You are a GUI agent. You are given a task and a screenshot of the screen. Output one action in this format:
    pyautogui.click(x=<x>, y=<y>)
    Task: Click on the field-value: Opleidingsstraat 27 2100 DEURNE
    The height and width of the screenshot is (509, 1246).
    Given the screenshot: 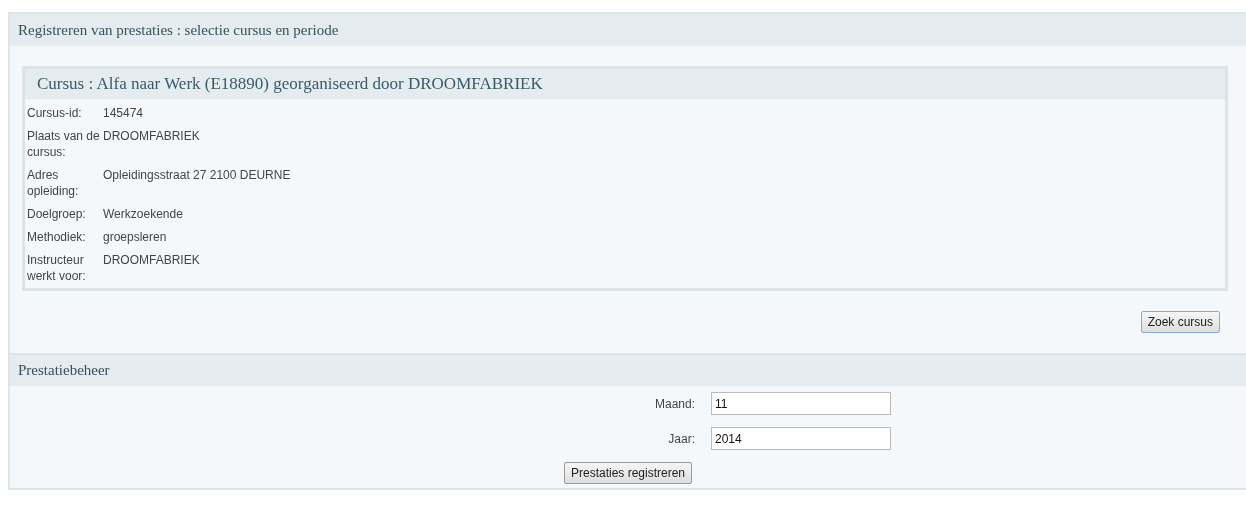 What is the action you would take?
    pyautogui.click(x=197, y=175)
    